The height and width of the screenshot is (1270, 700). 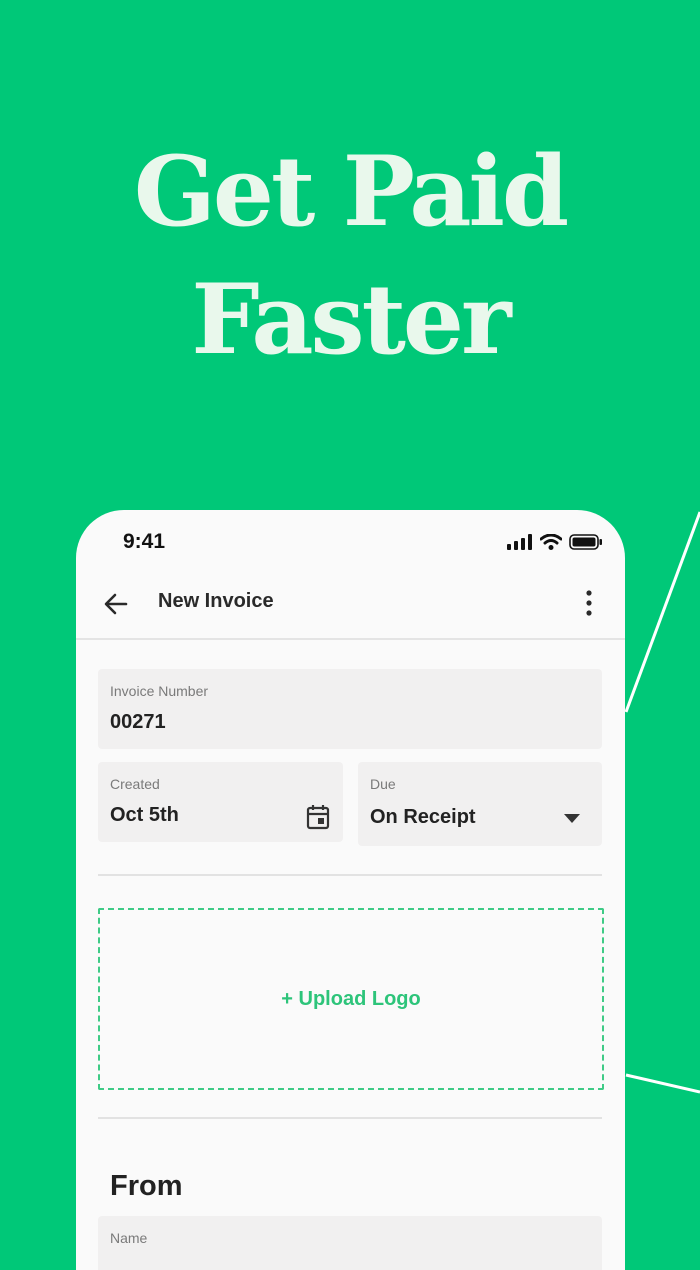 I want to click on created-value: Oct 5th, so click(x=144, y=815).